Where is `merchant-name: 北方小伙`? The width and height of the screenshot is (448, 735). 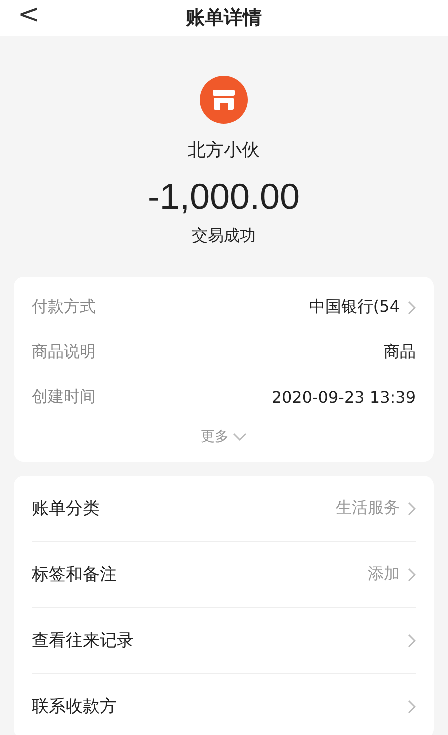
merchant-name: 北方小伙 is located at coordinates (224, 150).